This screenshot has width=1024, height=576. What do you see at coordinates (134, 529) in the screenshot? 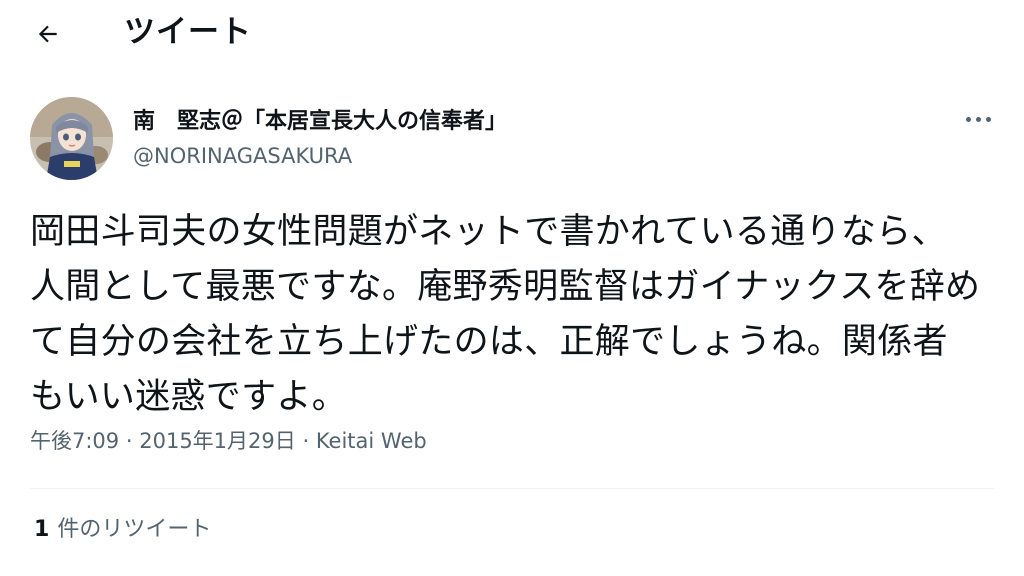
I see `retweet-label: 件のリツイート` at bounding box center [134, 529].